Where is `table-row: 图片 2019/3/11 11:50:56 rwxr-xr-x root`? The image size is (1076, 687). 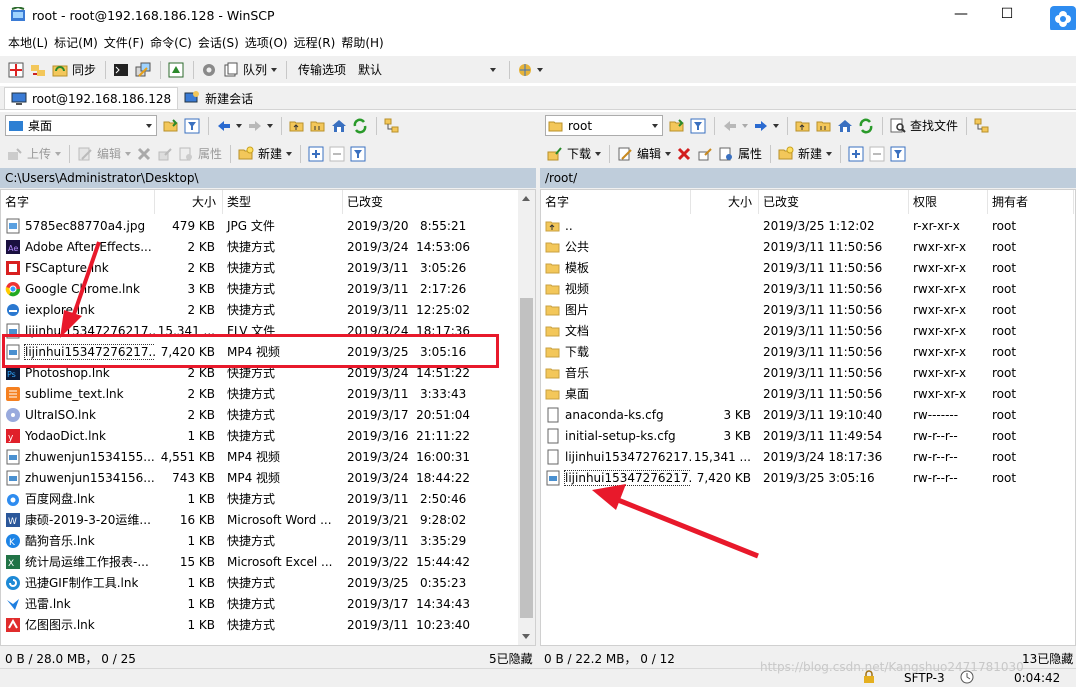
table-row: 图片 2019/3/11 11:50:56 rwxr-xr-x root is located at coordinates (808, 309).